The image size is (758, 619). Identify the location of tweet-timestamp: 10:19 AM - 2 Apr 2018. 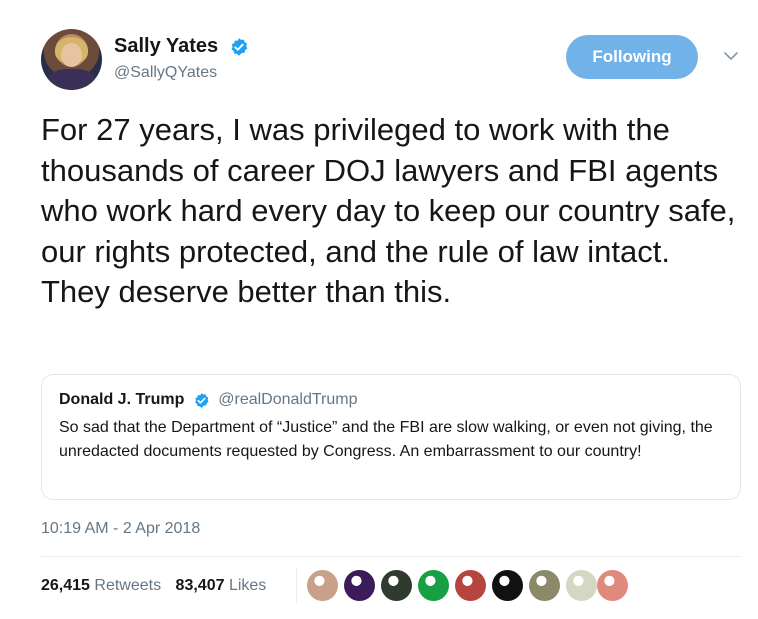
(120, 529).